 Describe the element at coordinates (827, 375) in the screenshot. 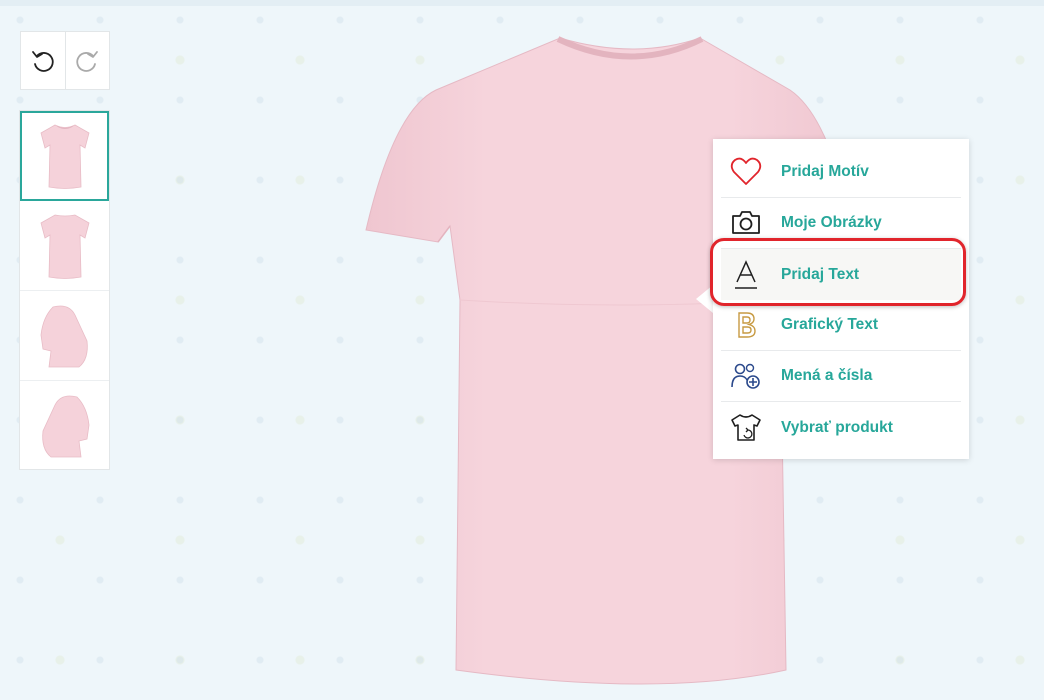

I see `menu-item-label: Mená a čísla` at that location.